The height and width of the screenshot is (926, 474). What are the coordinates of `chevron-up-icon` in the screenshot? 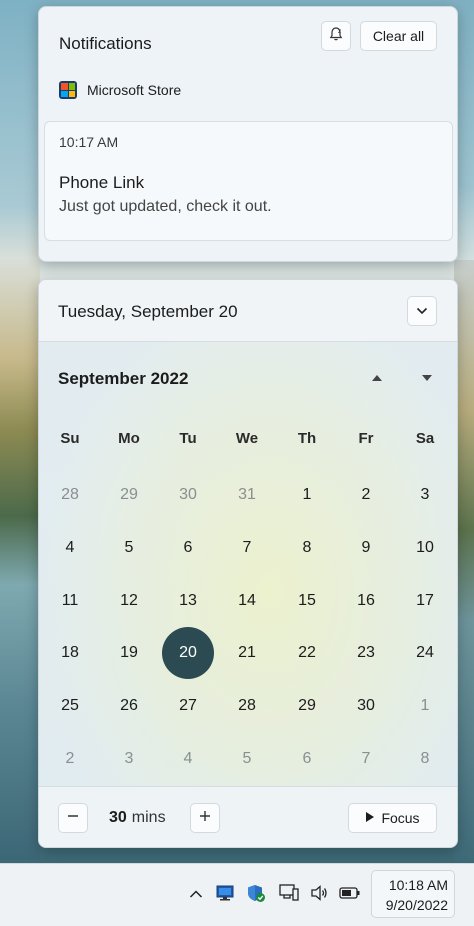 It's located at (196, 895).